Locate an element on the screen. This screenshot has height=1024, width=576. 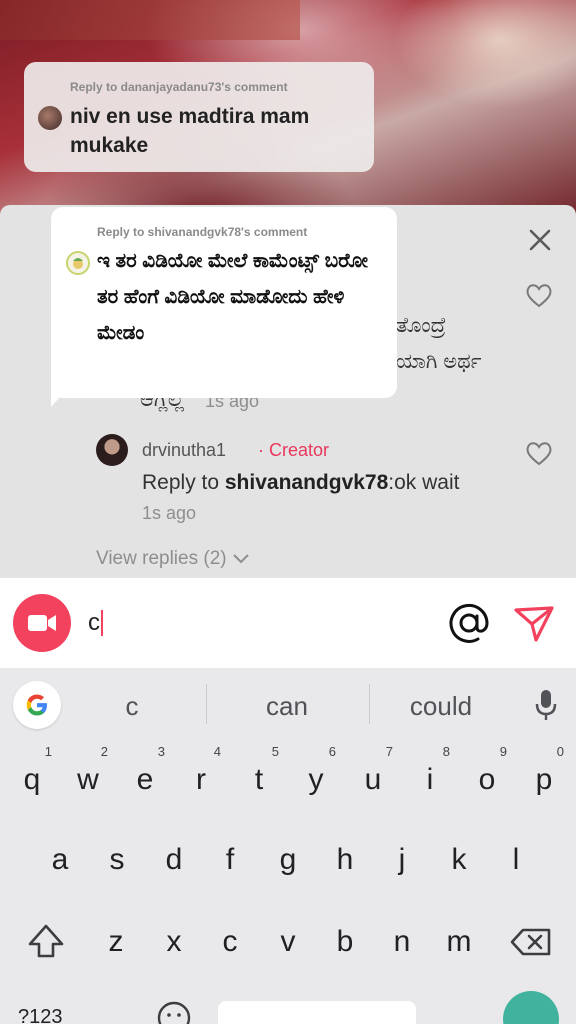
reply-context-label: Reply to shivanandgvk78's comment is located at coordinates (202, 232).